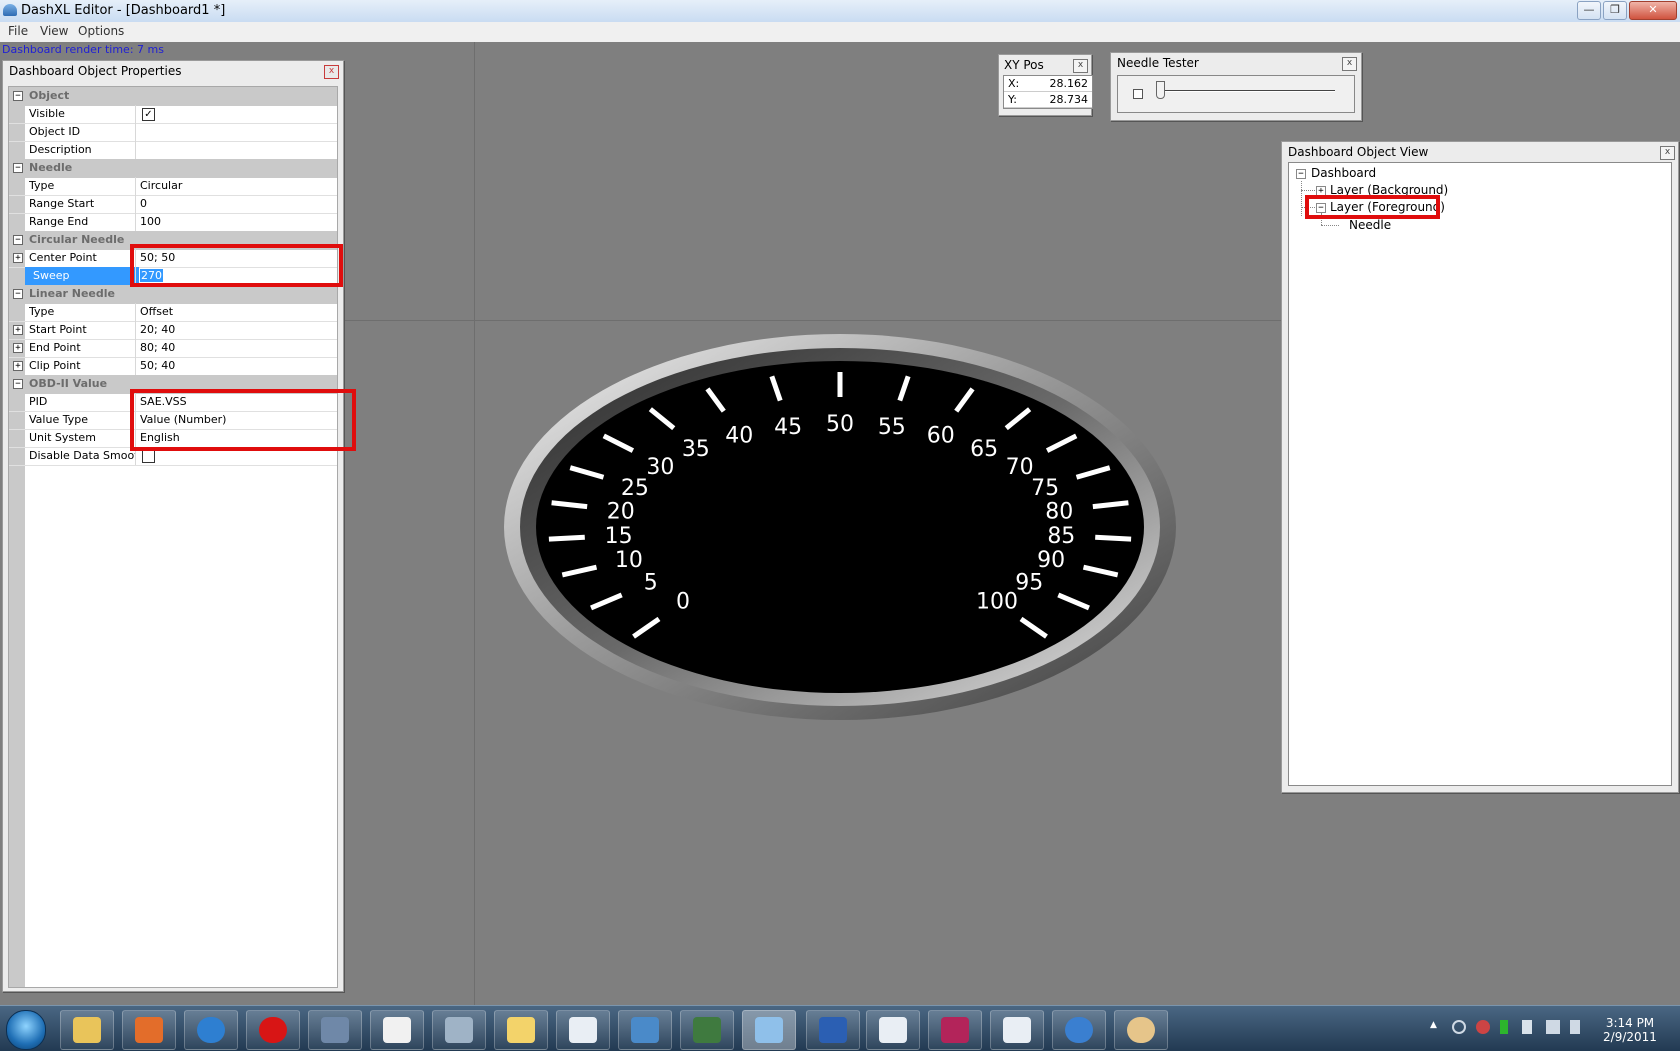 This screenshot has width=1680, height=1051. Describe the element at coordinates (51, 167) in the screenshot. I see `category-label: Needle` at that location.